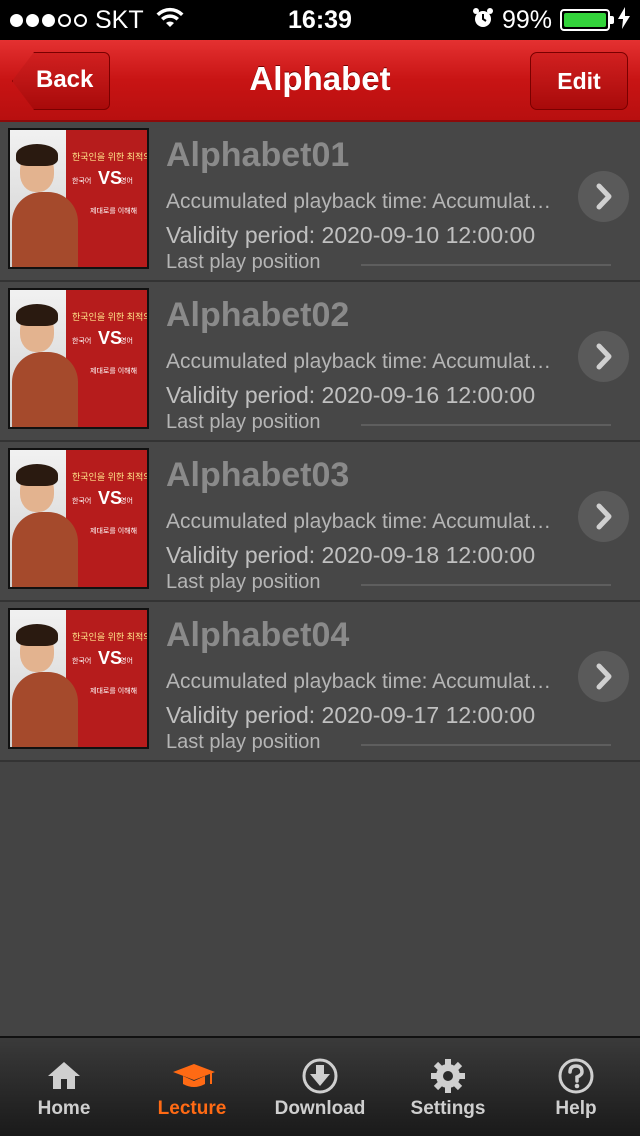 This screenshot has width=640, height=1136. I want to click on home-icon, so click(64, 1076).